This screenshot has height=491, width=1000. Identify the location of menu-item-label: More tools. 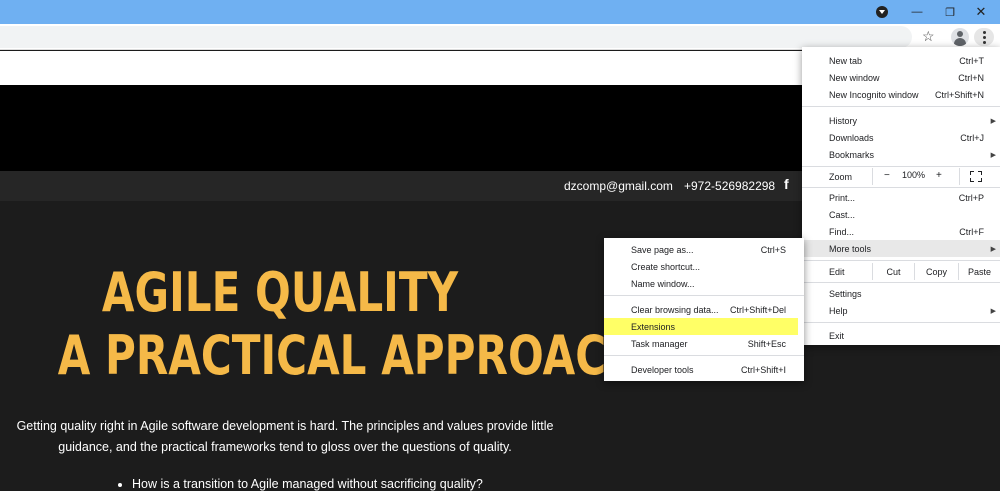
(850, 248).